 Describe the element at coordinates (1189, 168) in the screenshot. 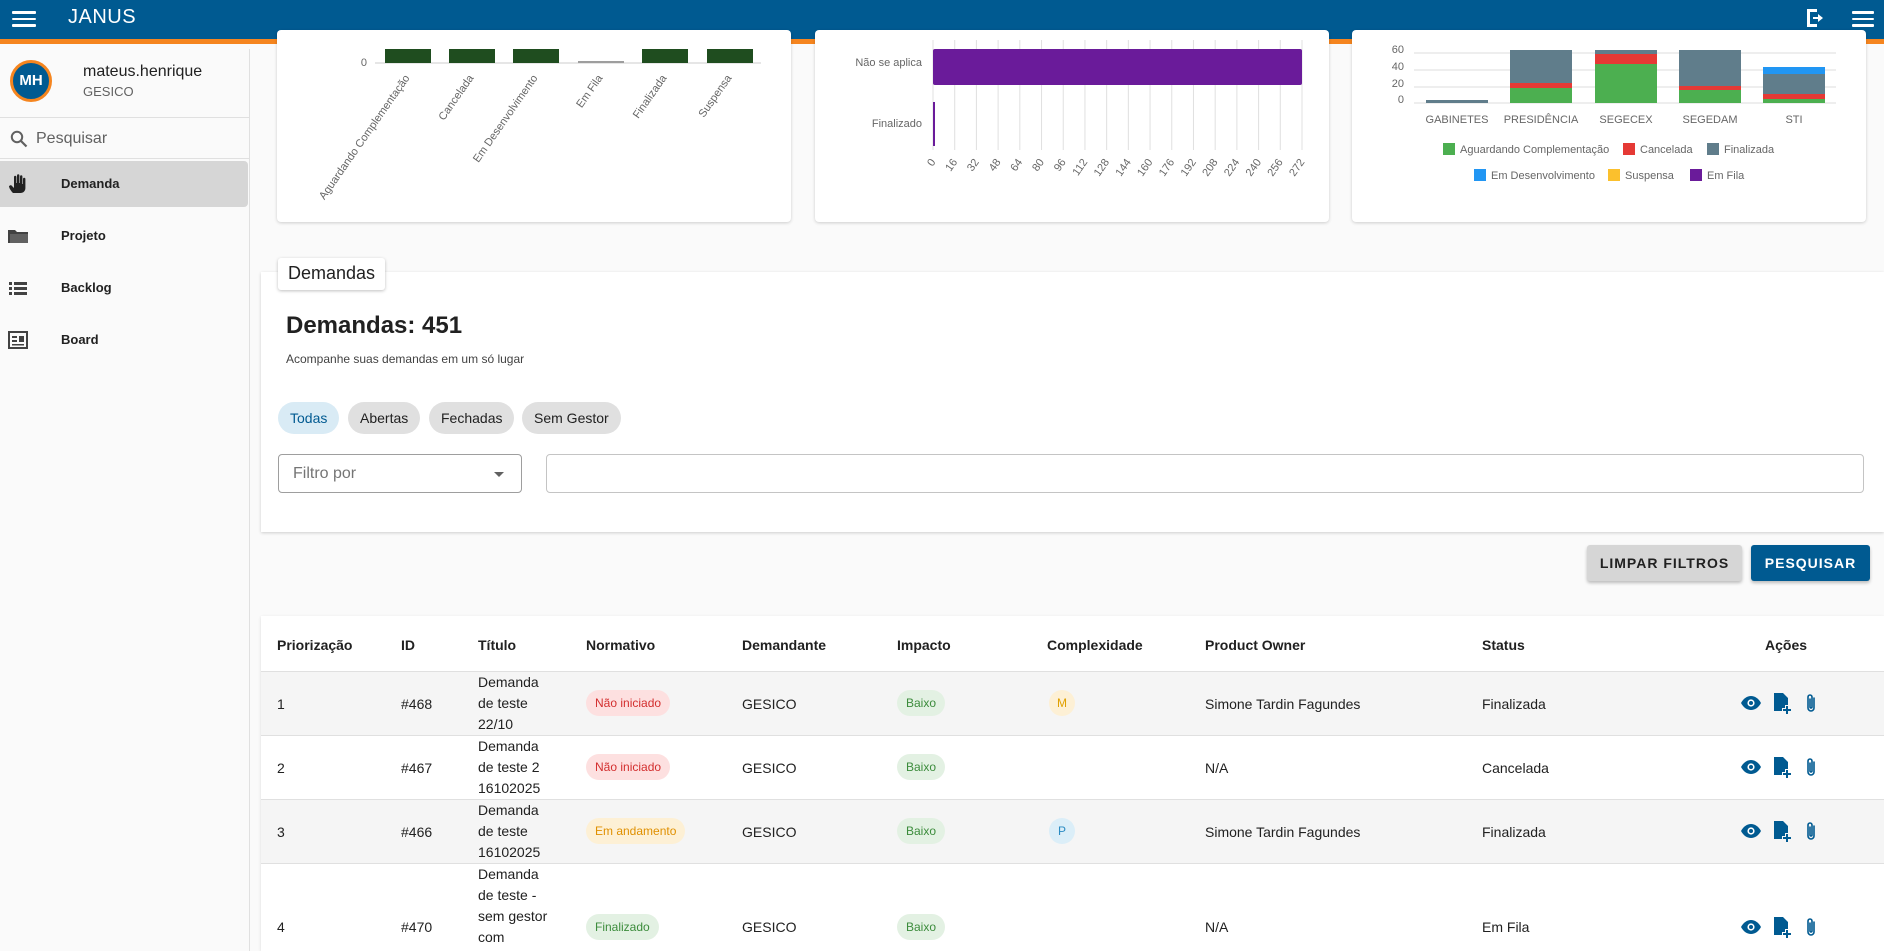

I see `x-tick-label: 192` at that location.